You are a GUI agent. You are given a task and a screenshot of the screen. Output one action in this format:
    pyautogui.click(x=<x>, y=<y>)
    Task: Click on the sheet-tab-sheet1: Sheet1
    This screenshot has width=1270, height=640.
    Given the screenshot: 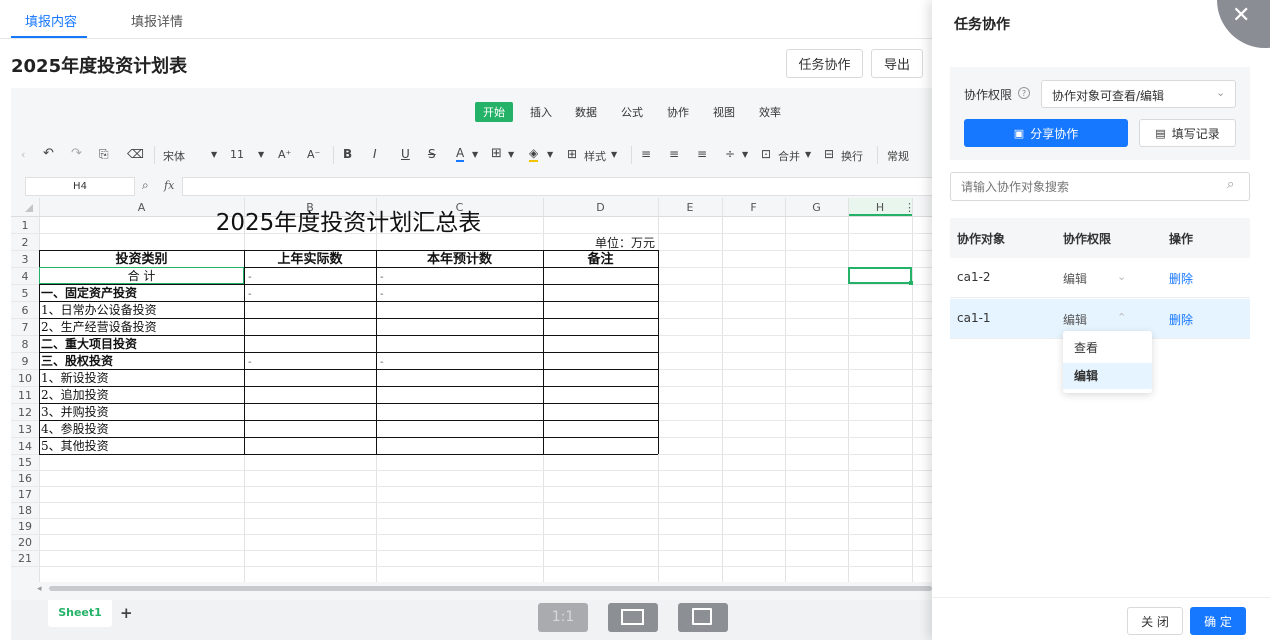 What is the action you would take?
    pyautogui.click(x=80, y=613)
    